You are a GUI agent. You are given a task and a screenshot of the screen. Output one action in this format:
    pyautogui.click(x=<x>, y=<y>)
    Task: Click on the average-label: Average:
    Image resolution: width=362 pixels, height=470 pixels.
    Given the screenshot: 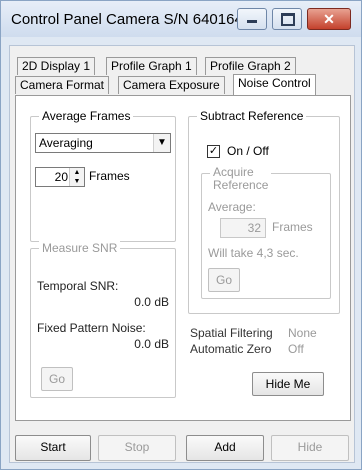 What is the action you would take?
    pyautogui.click(x=232, y=207)
    